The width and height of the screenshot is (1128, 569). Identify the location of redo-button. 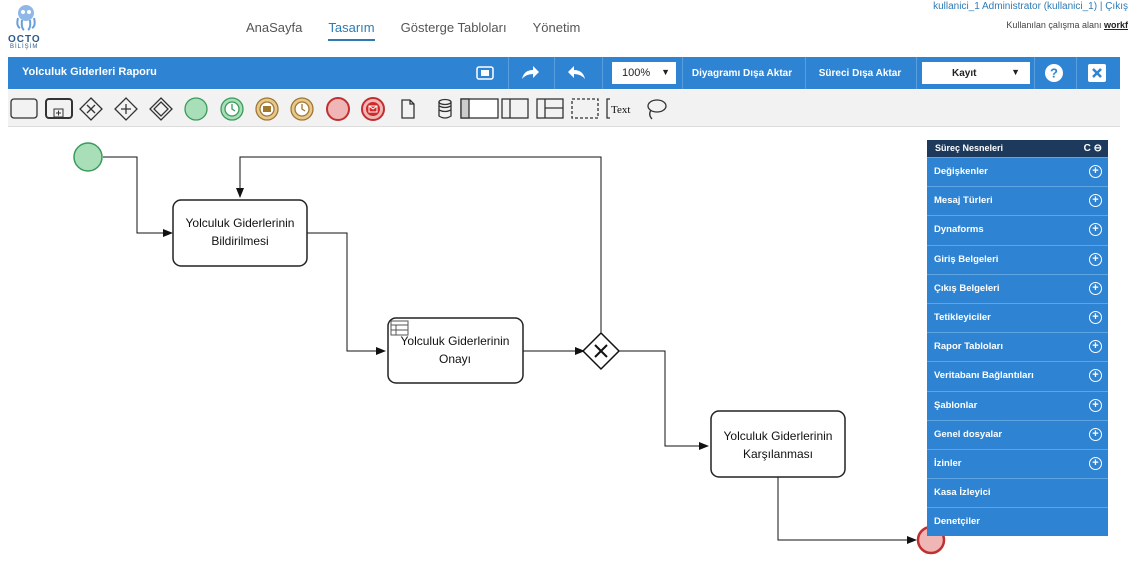
(530, 73).